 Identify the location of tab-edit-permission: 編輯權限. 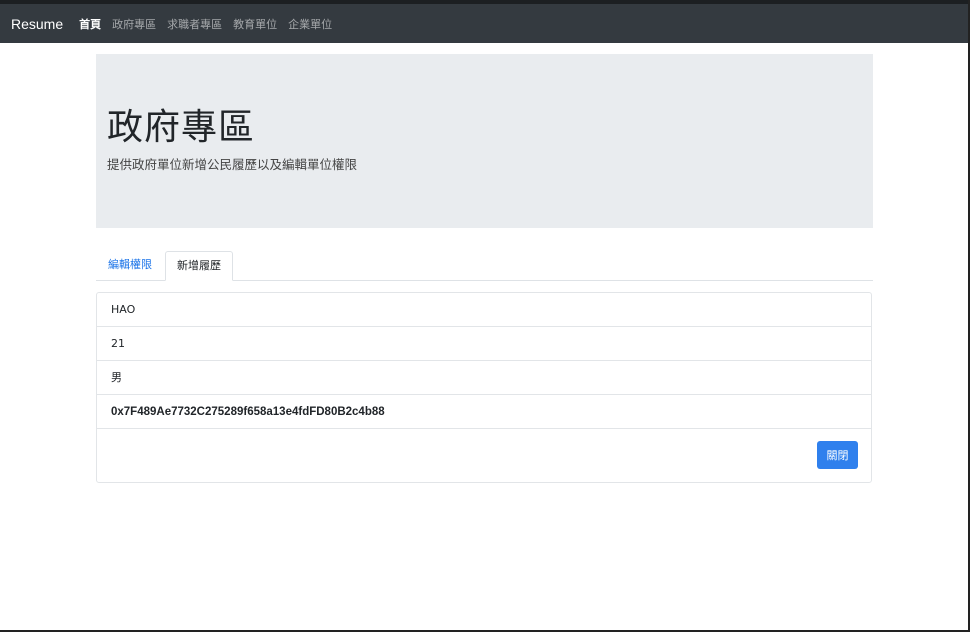
(130, 265).